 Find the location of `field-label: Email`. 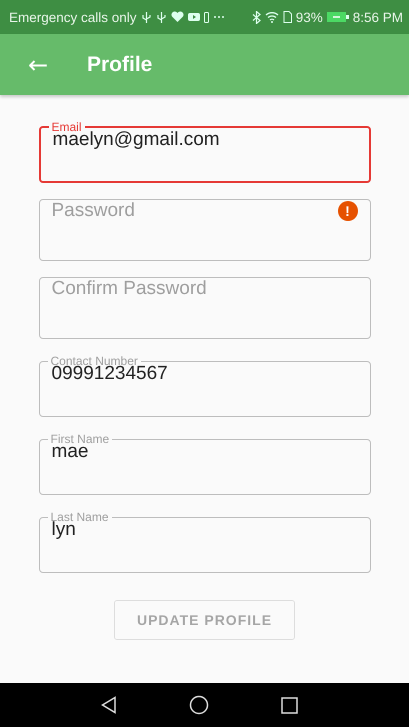

field-label: Email is located at coordinates (66, 127).